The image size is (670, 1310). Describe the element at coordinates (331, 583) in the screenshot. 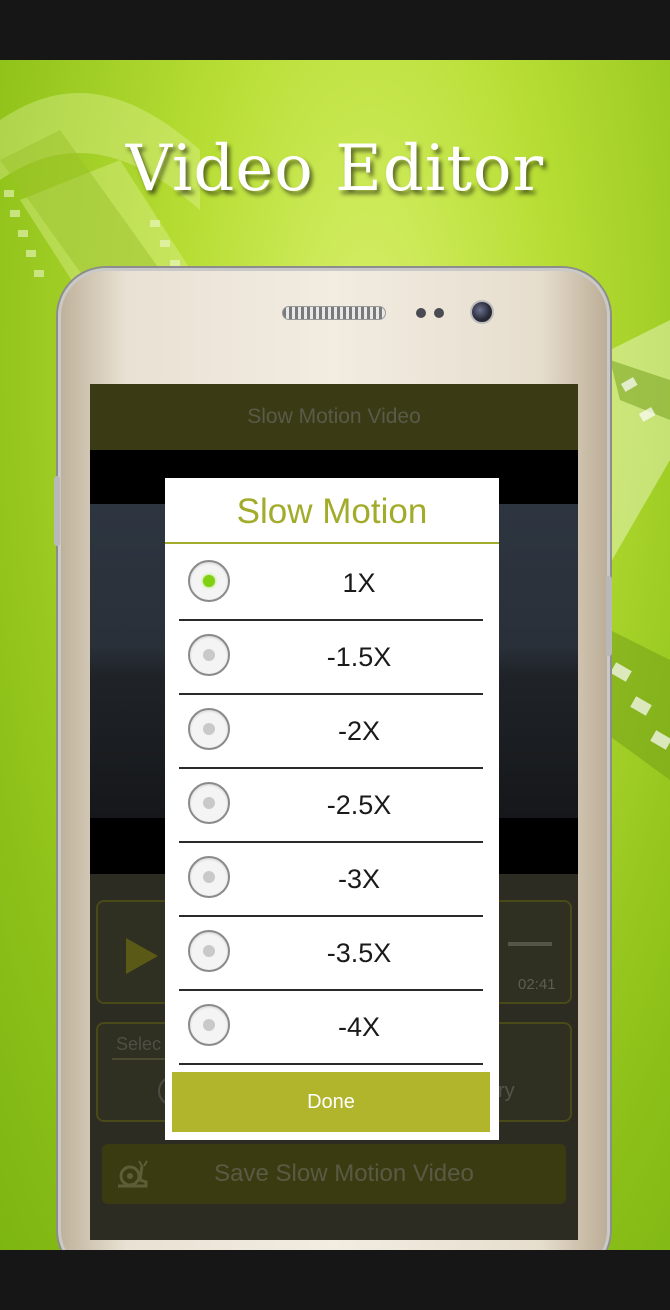

I see `speed-option-1x: 1X` at that location.